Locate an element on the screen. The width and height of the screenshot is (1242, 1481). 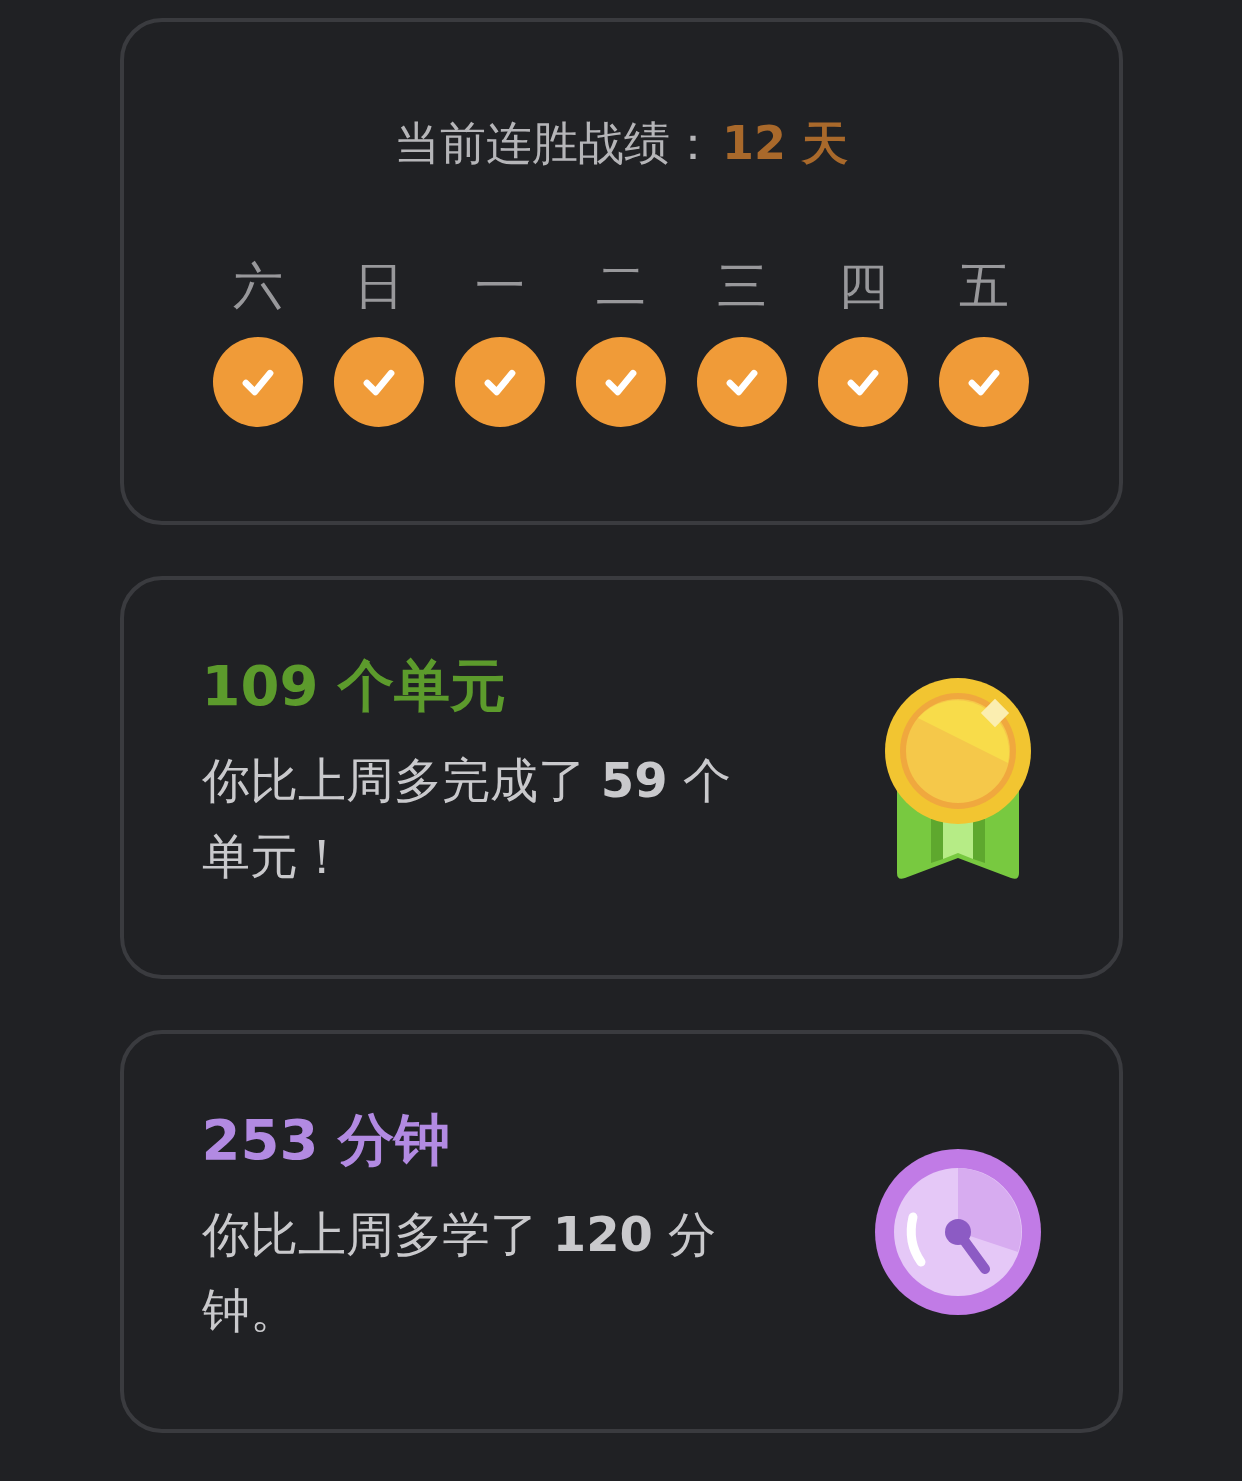
weekday-label: 二 is located at coordinates (621, 286).